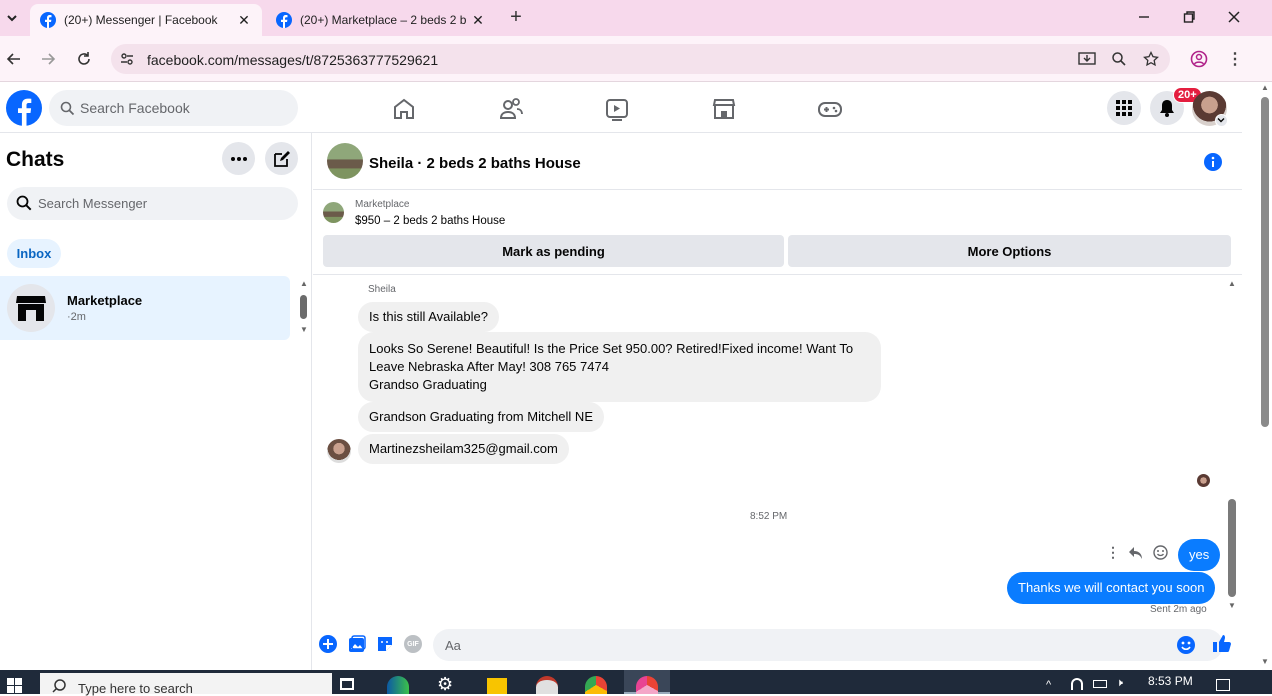 Image resolution: width=1272 pixels, height=696 pixels. Describe the element at coordinates (345, 161) in the screenshot. I see `conversation-avatar` at that location.